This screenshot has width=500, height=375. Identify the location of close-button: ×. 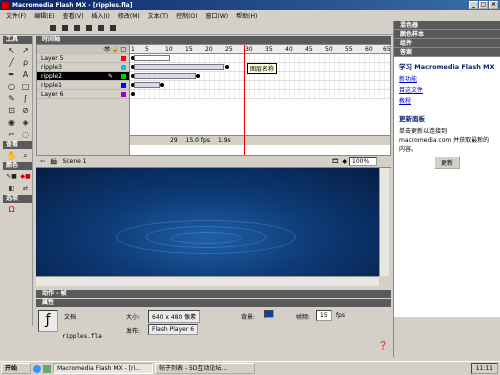
(493, 5).